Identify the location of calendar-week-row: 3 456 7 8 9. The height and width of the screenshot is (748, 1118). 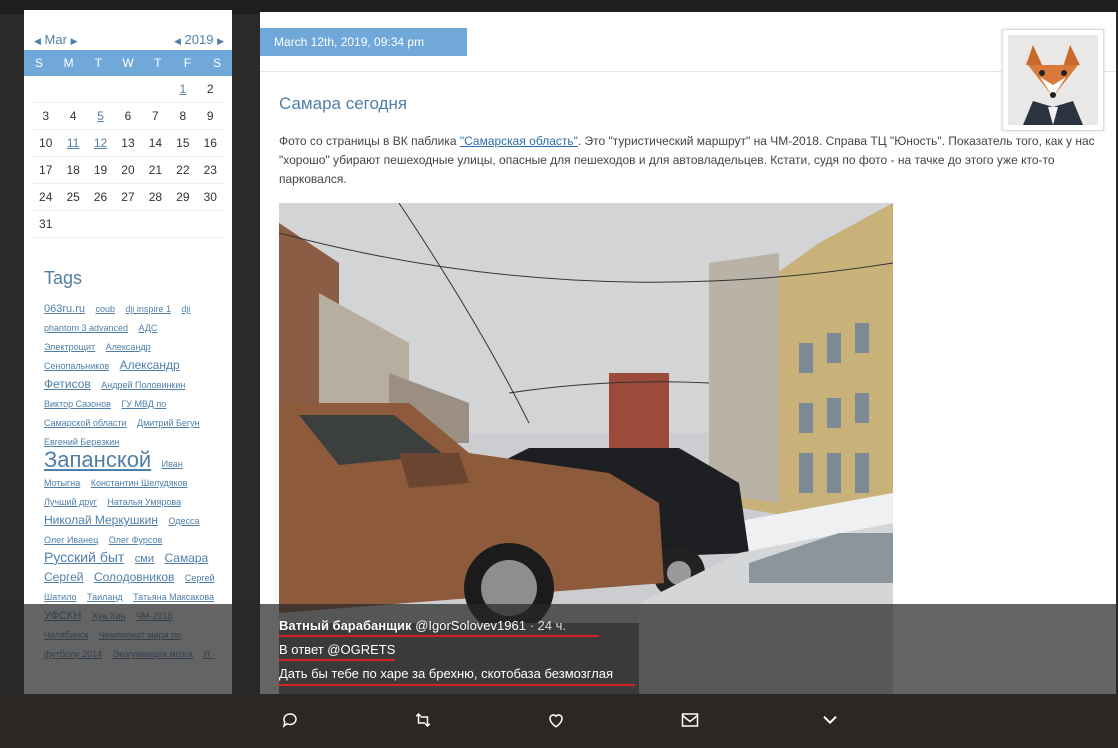
(128, 116).